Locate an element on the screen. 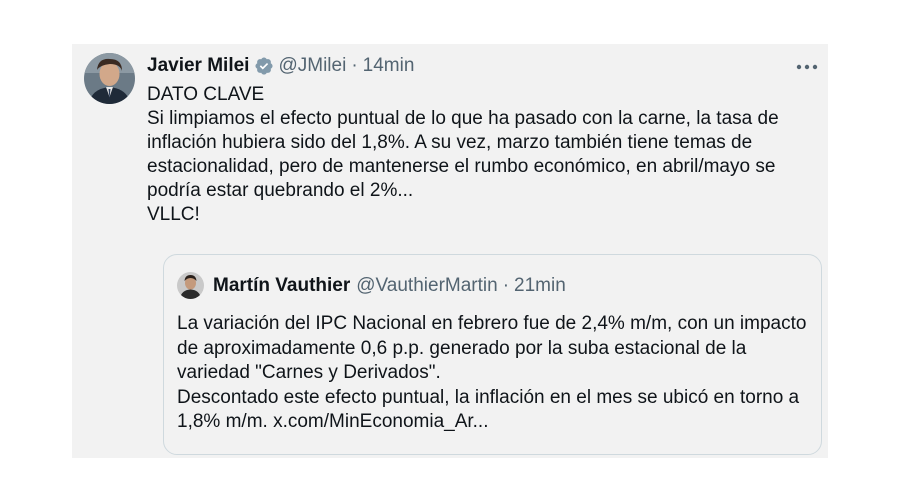 The height and width of the screenshot is (491, 900). quoted-author-handle: @VauthierMartin is located at coordinates (426, 286).